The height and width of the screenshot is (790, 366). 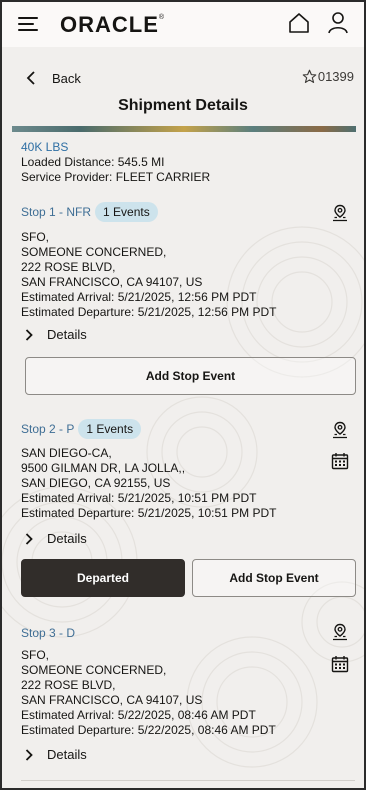 I want to click on stop-1-details-toggle: Details, so click(x=54, y=334).